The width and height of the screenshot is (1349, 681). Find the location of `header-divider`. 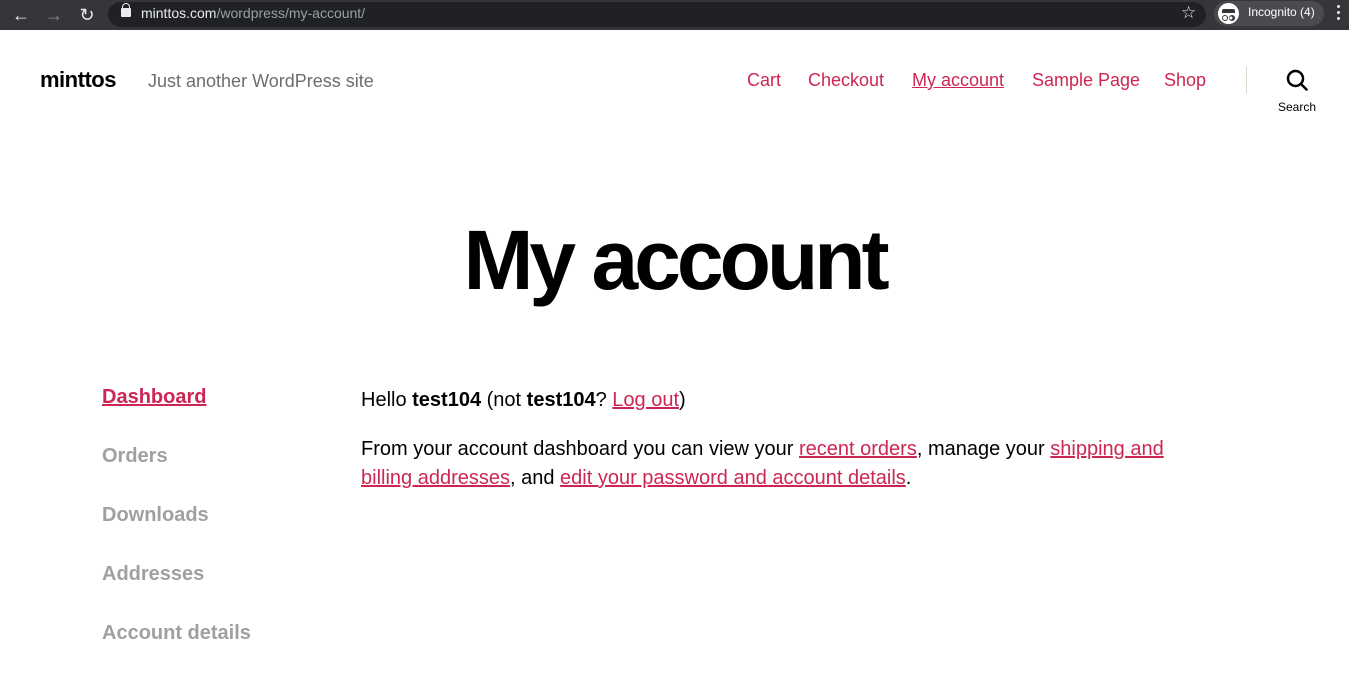

header-divider is located at coordinates (1246, 80).